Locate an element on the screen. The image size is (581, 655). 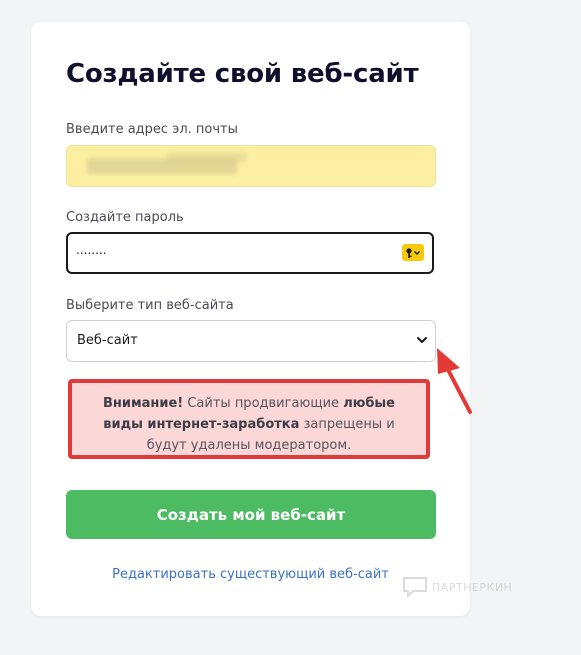
watermark-text: ПАРТНЕРКИН is located at coordinates (472, 587).